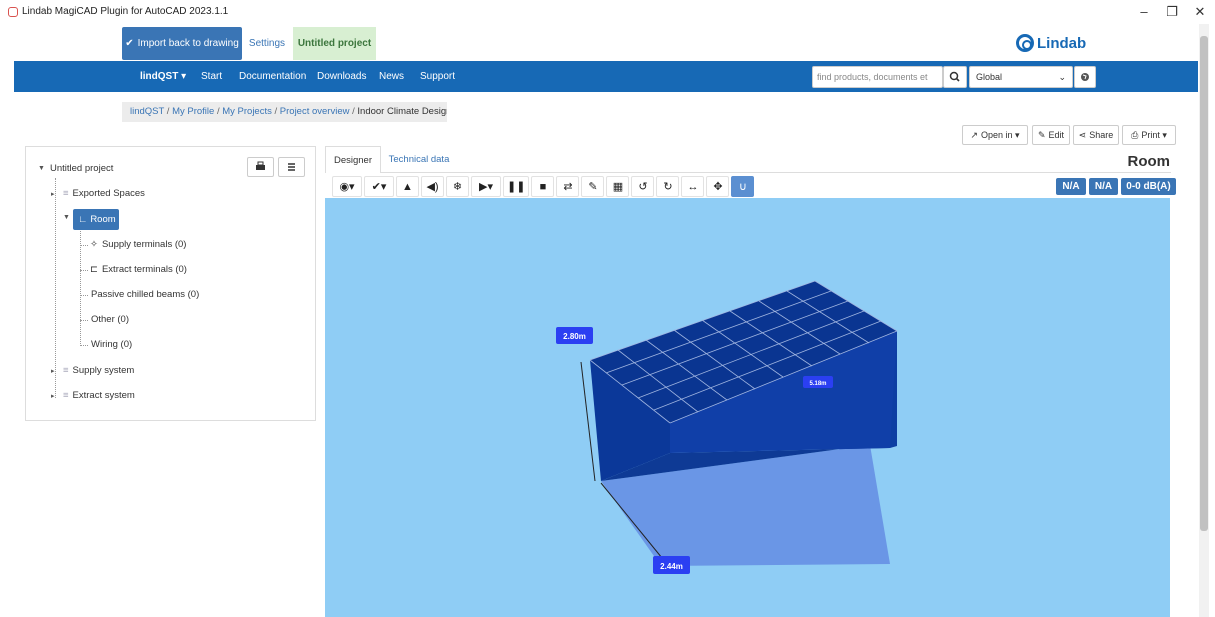 This screenshot has width=1215, height=617. What do you see at coordinates (486, 186) in the screenshot?
I see `play-dropdown-button: ▶▾` at bounding box center [486, 186].